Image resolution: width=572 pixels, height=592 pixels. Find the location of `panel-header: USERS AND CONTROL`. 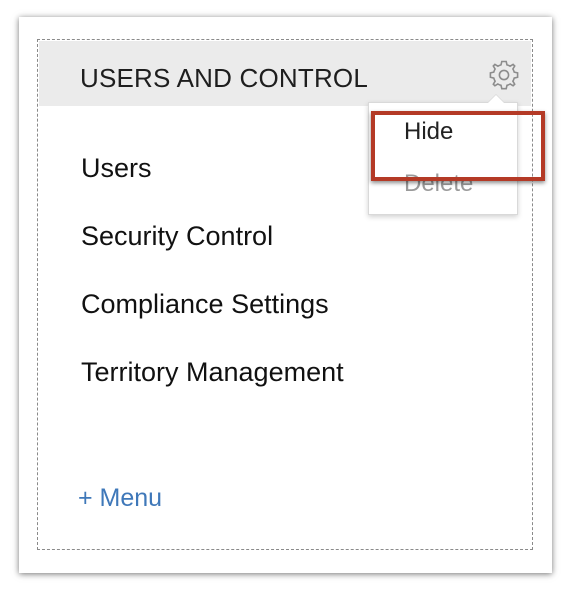

panel-header: USERS AND CONTROL is located at coordinates (285, 73).